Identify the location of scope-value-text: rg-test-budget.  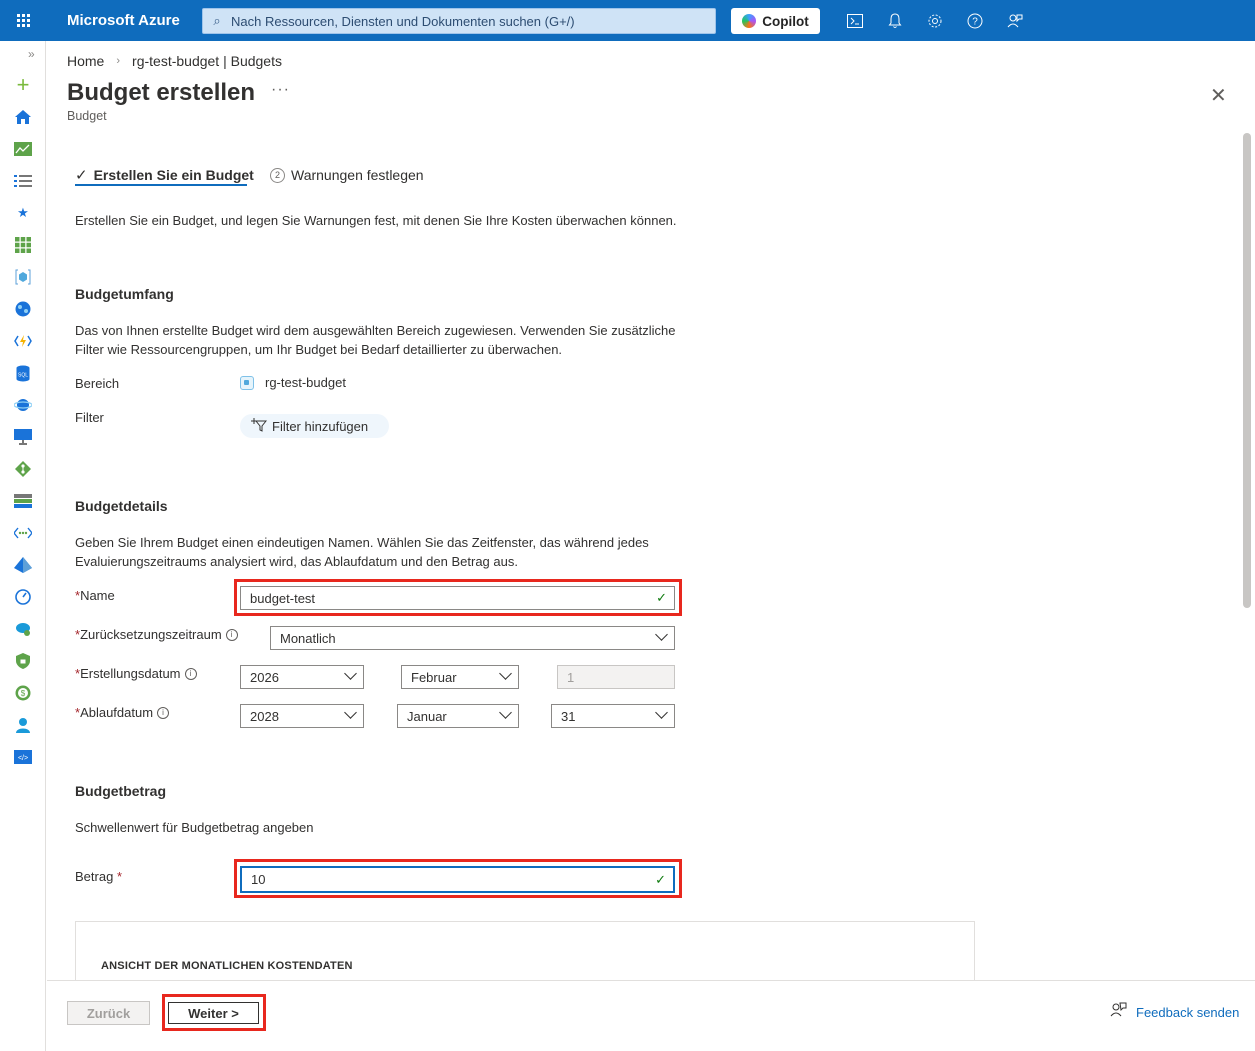
(305, 382).